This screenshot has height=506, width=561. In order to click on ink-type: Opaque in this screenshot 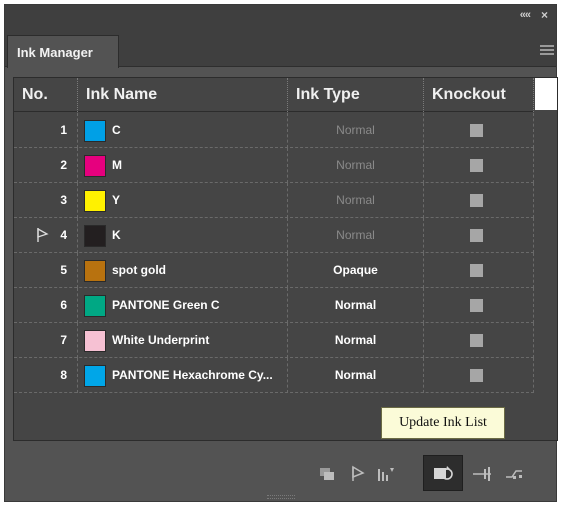, I will do `click(355, 270)`.